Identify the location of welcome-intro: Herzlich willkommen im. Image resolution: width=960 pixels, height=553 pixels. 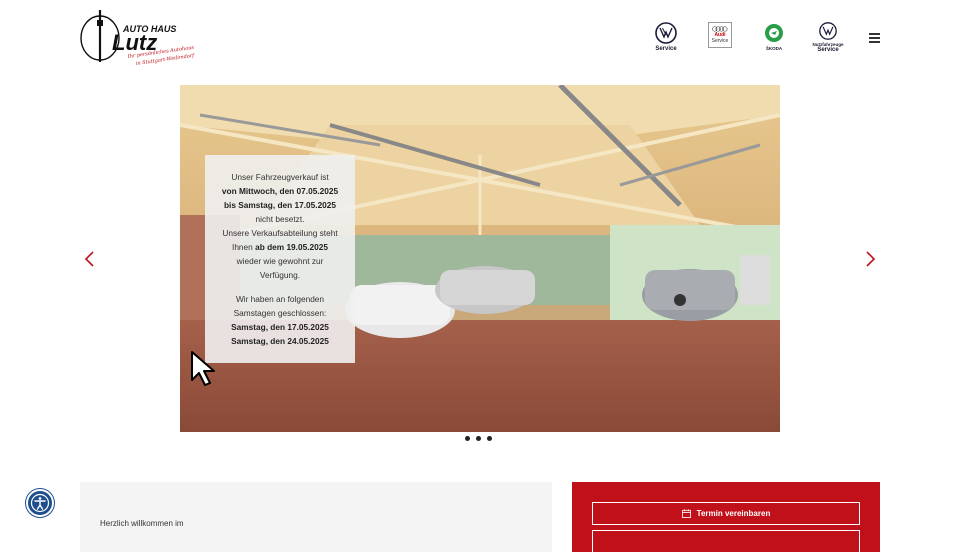
(142, 523).